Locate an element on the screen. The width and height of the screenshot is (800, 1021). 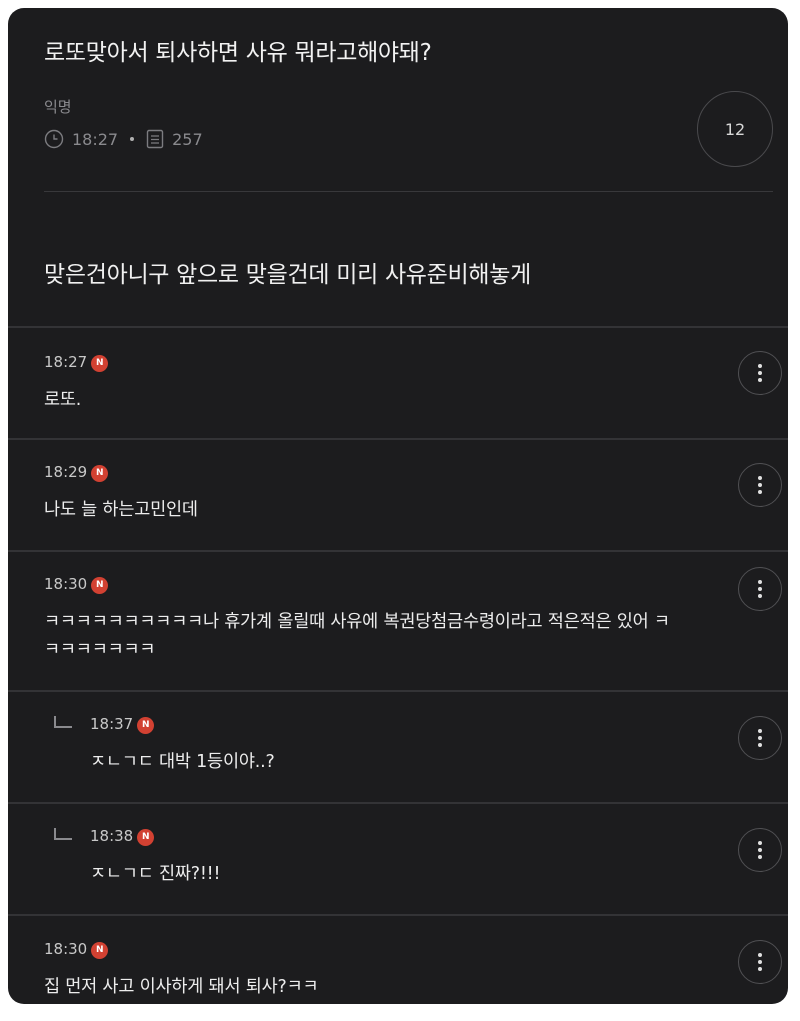
comment-item: 18:27 N 로또. is located at coordinates (398, 384).